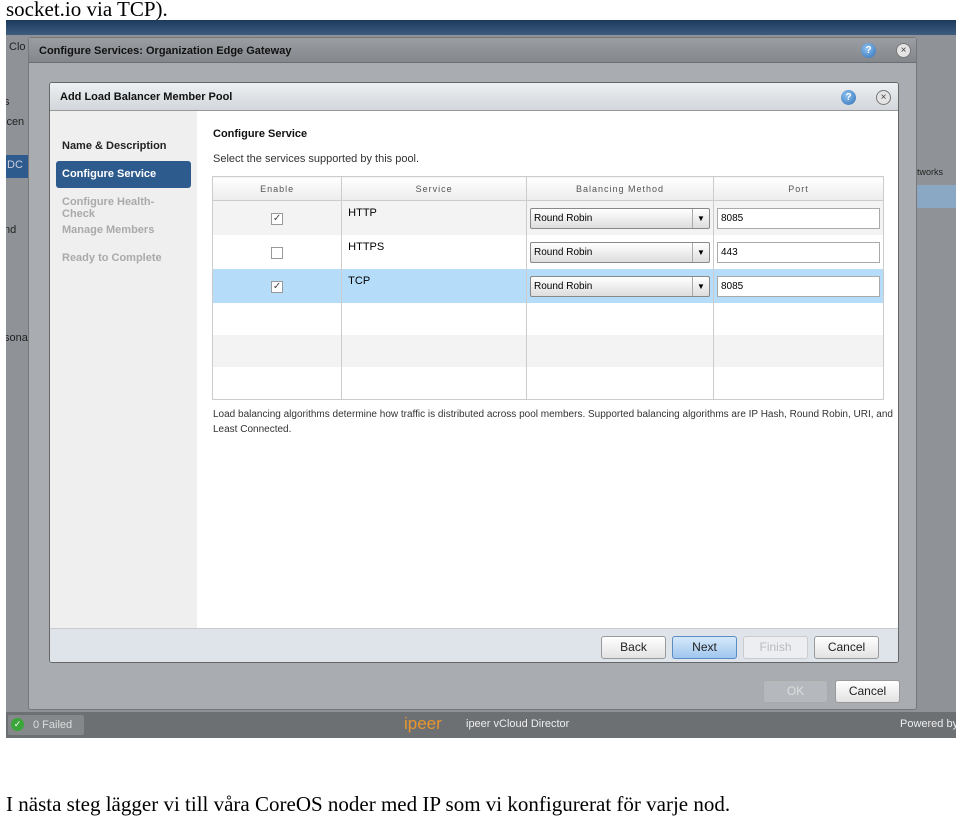 This screenshot has height=820, width=960. What do you see at coordinates (633, 647) in the screenshot?
I see `back-button: Back` at bounding box center [633, 647].